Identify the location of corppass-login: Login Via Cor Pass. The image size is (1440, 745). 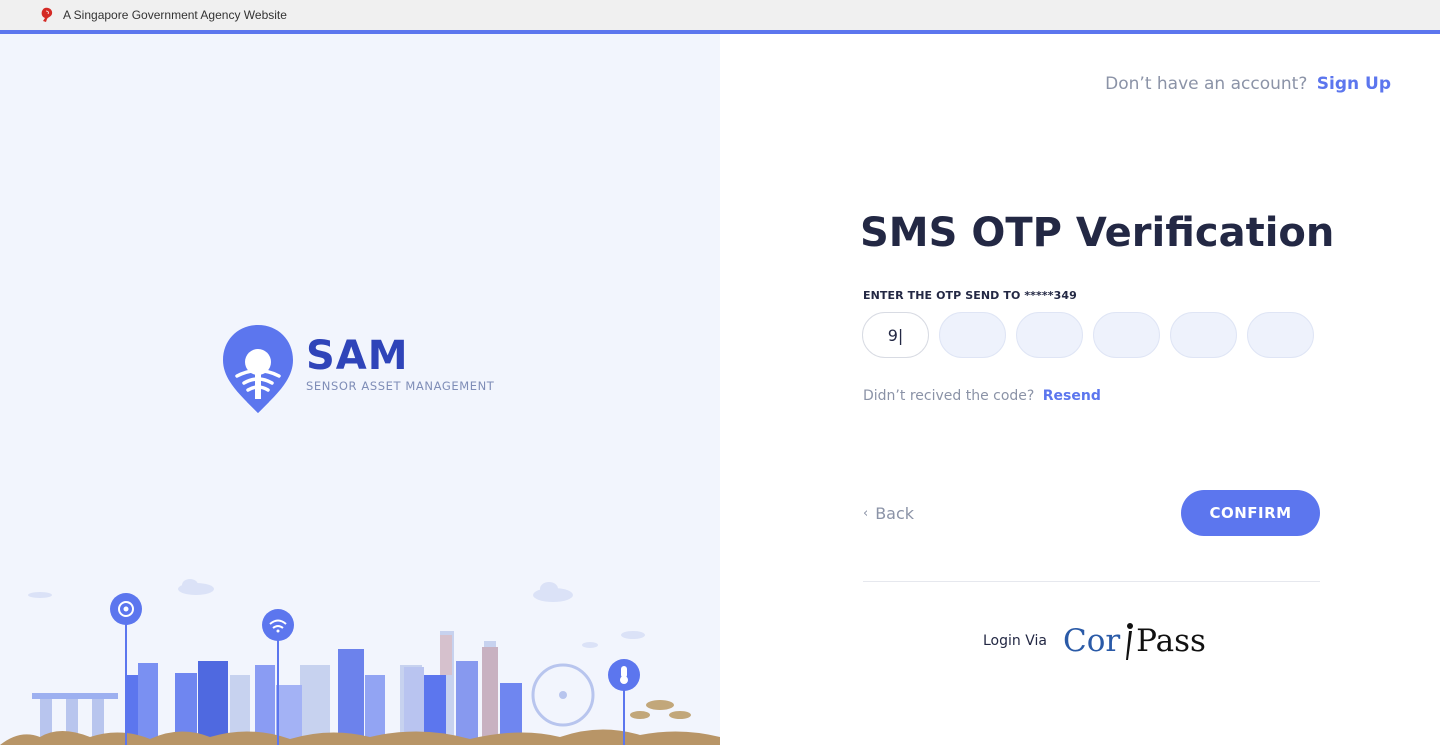
(1094, 641).